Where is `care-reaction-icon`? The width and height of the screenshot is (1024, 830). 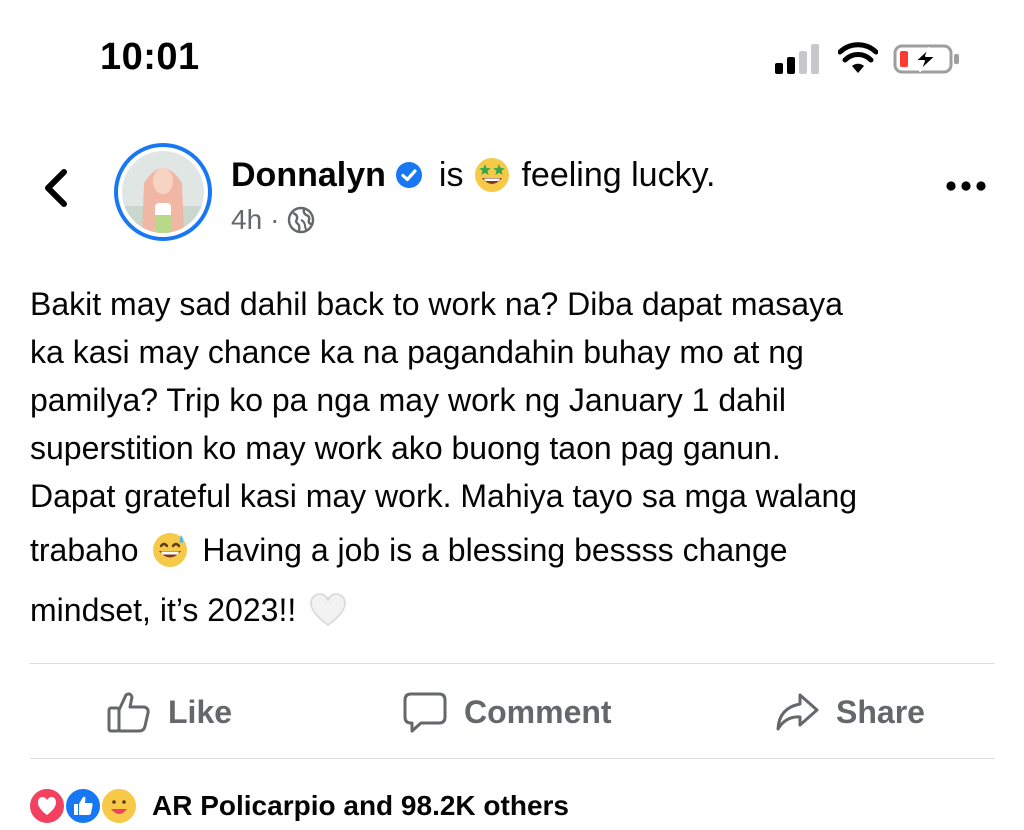
care-reaction-icon is located at coordinates (119, 806).